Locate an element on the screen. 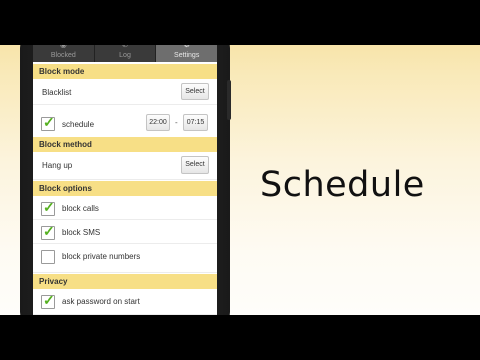 The image size is (480, 360). gear-icon: ⚙ is located at coordinates (187, 47).